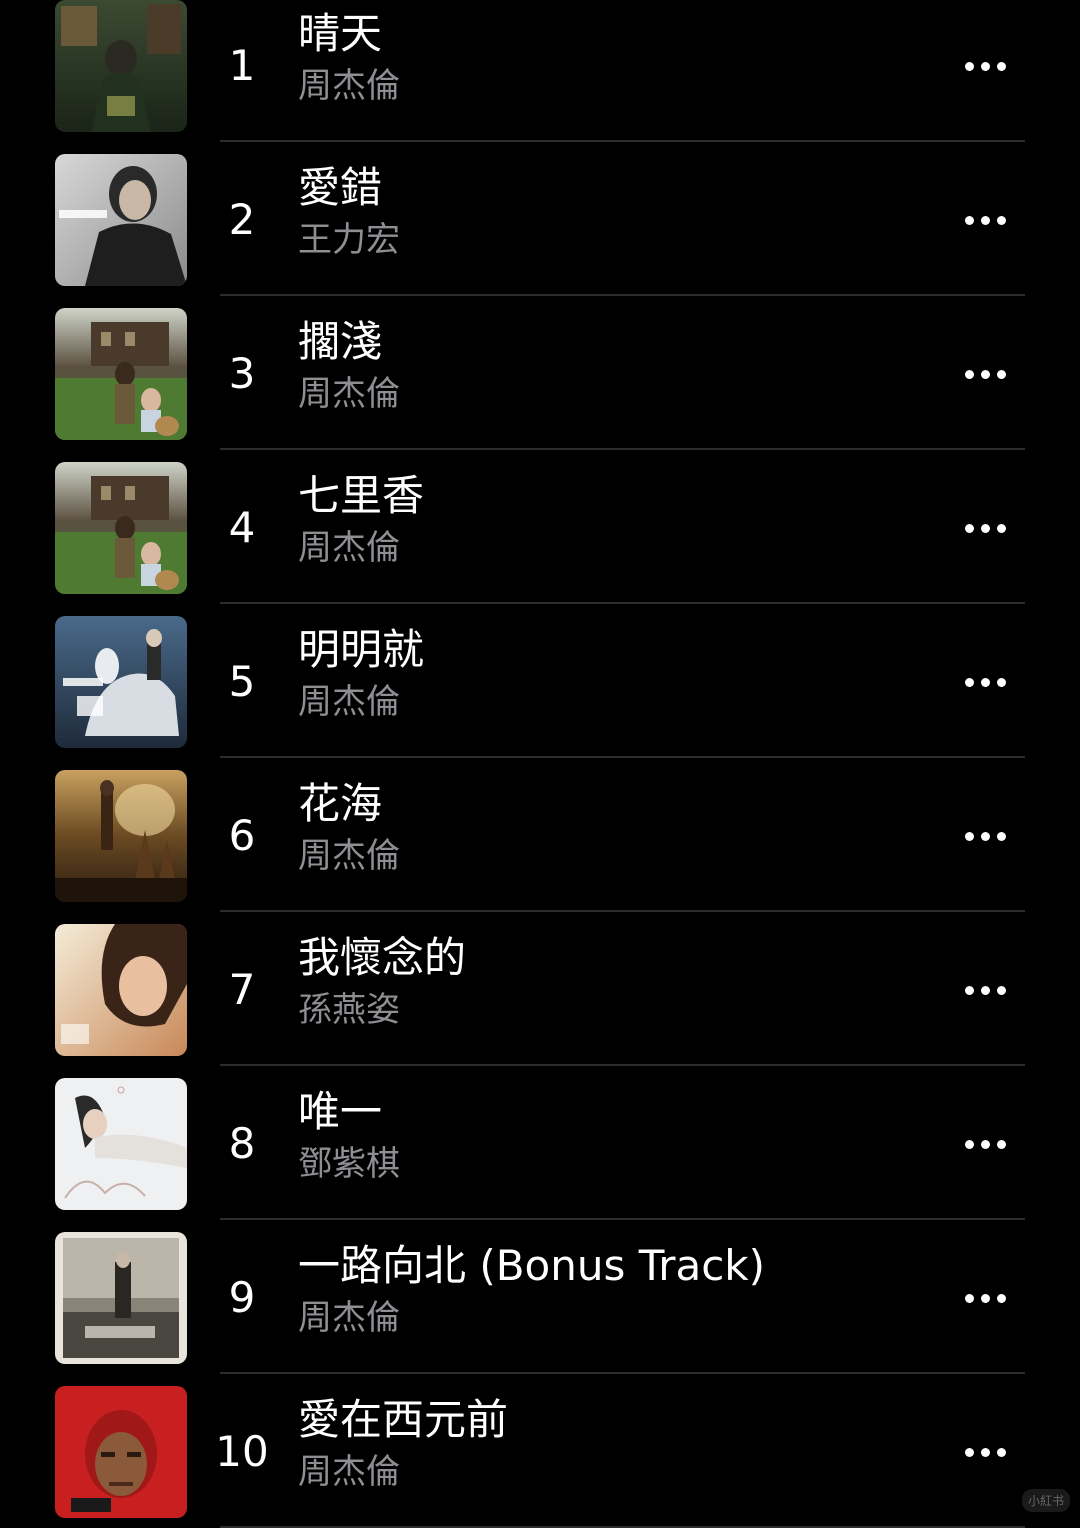 The height and width of the screenshot is (1528, 1080). Describe the element at coordinates (540, 527) in the screenshot. I see `track-row: 4 七里香周杰倫` at that location.